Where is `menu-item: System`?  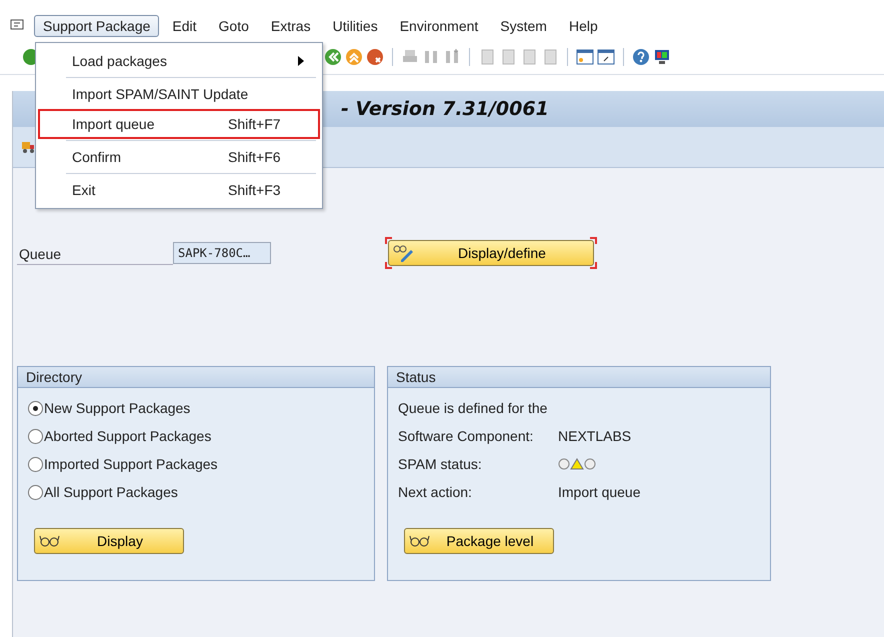 menu-item: System is located at coordinates (523, 26).